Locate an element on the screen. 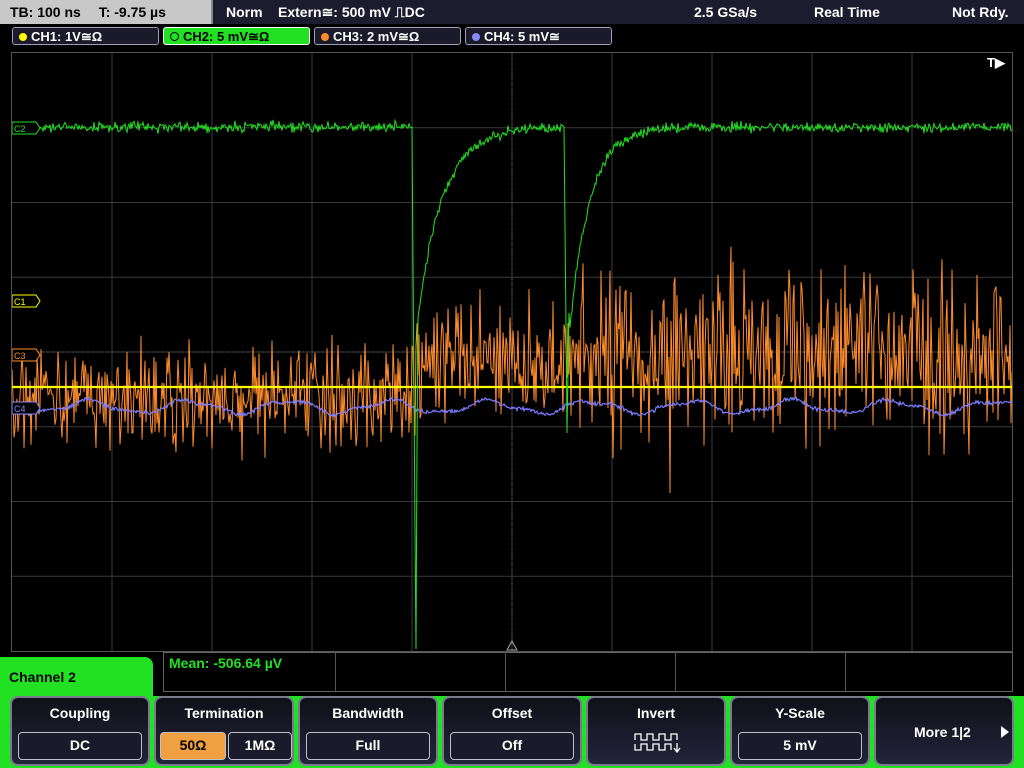 This screenshot has width=1024, height=768. ch2-color-icon is located at coordinates (174, 36).